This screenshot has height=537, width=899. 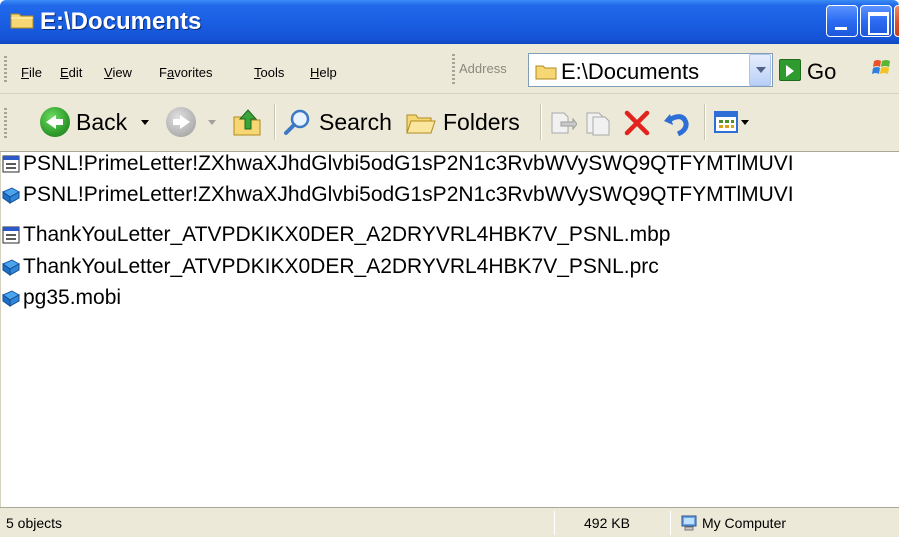 What do you see at coordinates (821, 72) in the screenshot?
I see `go-button: Go` at bounding box center [821, 72].